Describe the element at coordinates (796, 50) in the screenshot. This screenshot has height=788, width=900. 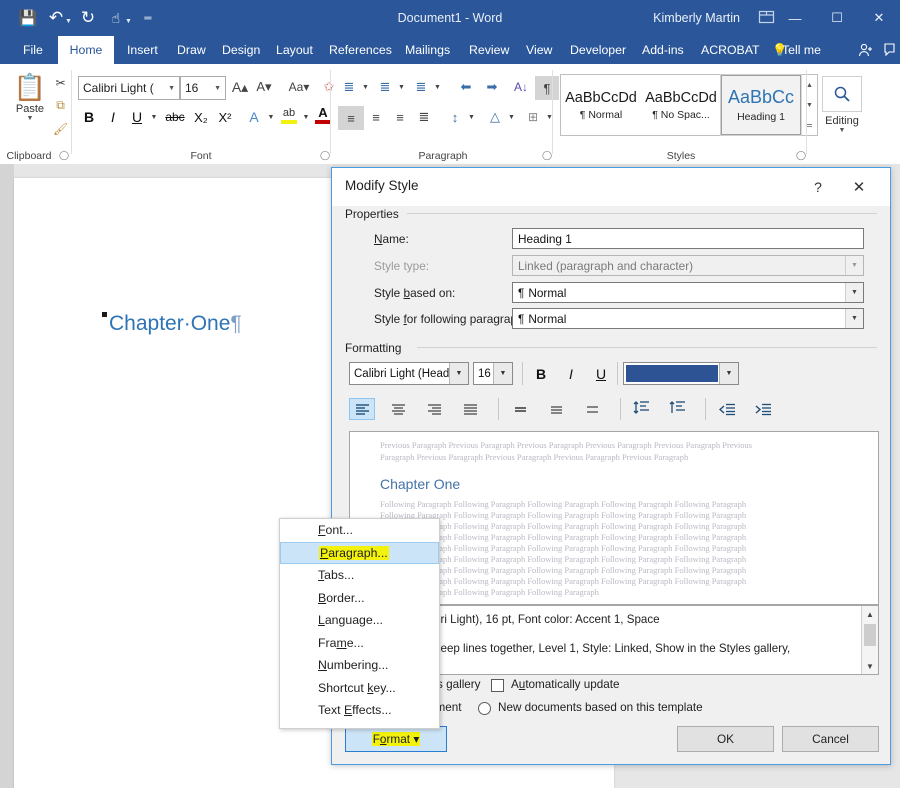
I see `tell-me-box: 💡Tell me` at that location.